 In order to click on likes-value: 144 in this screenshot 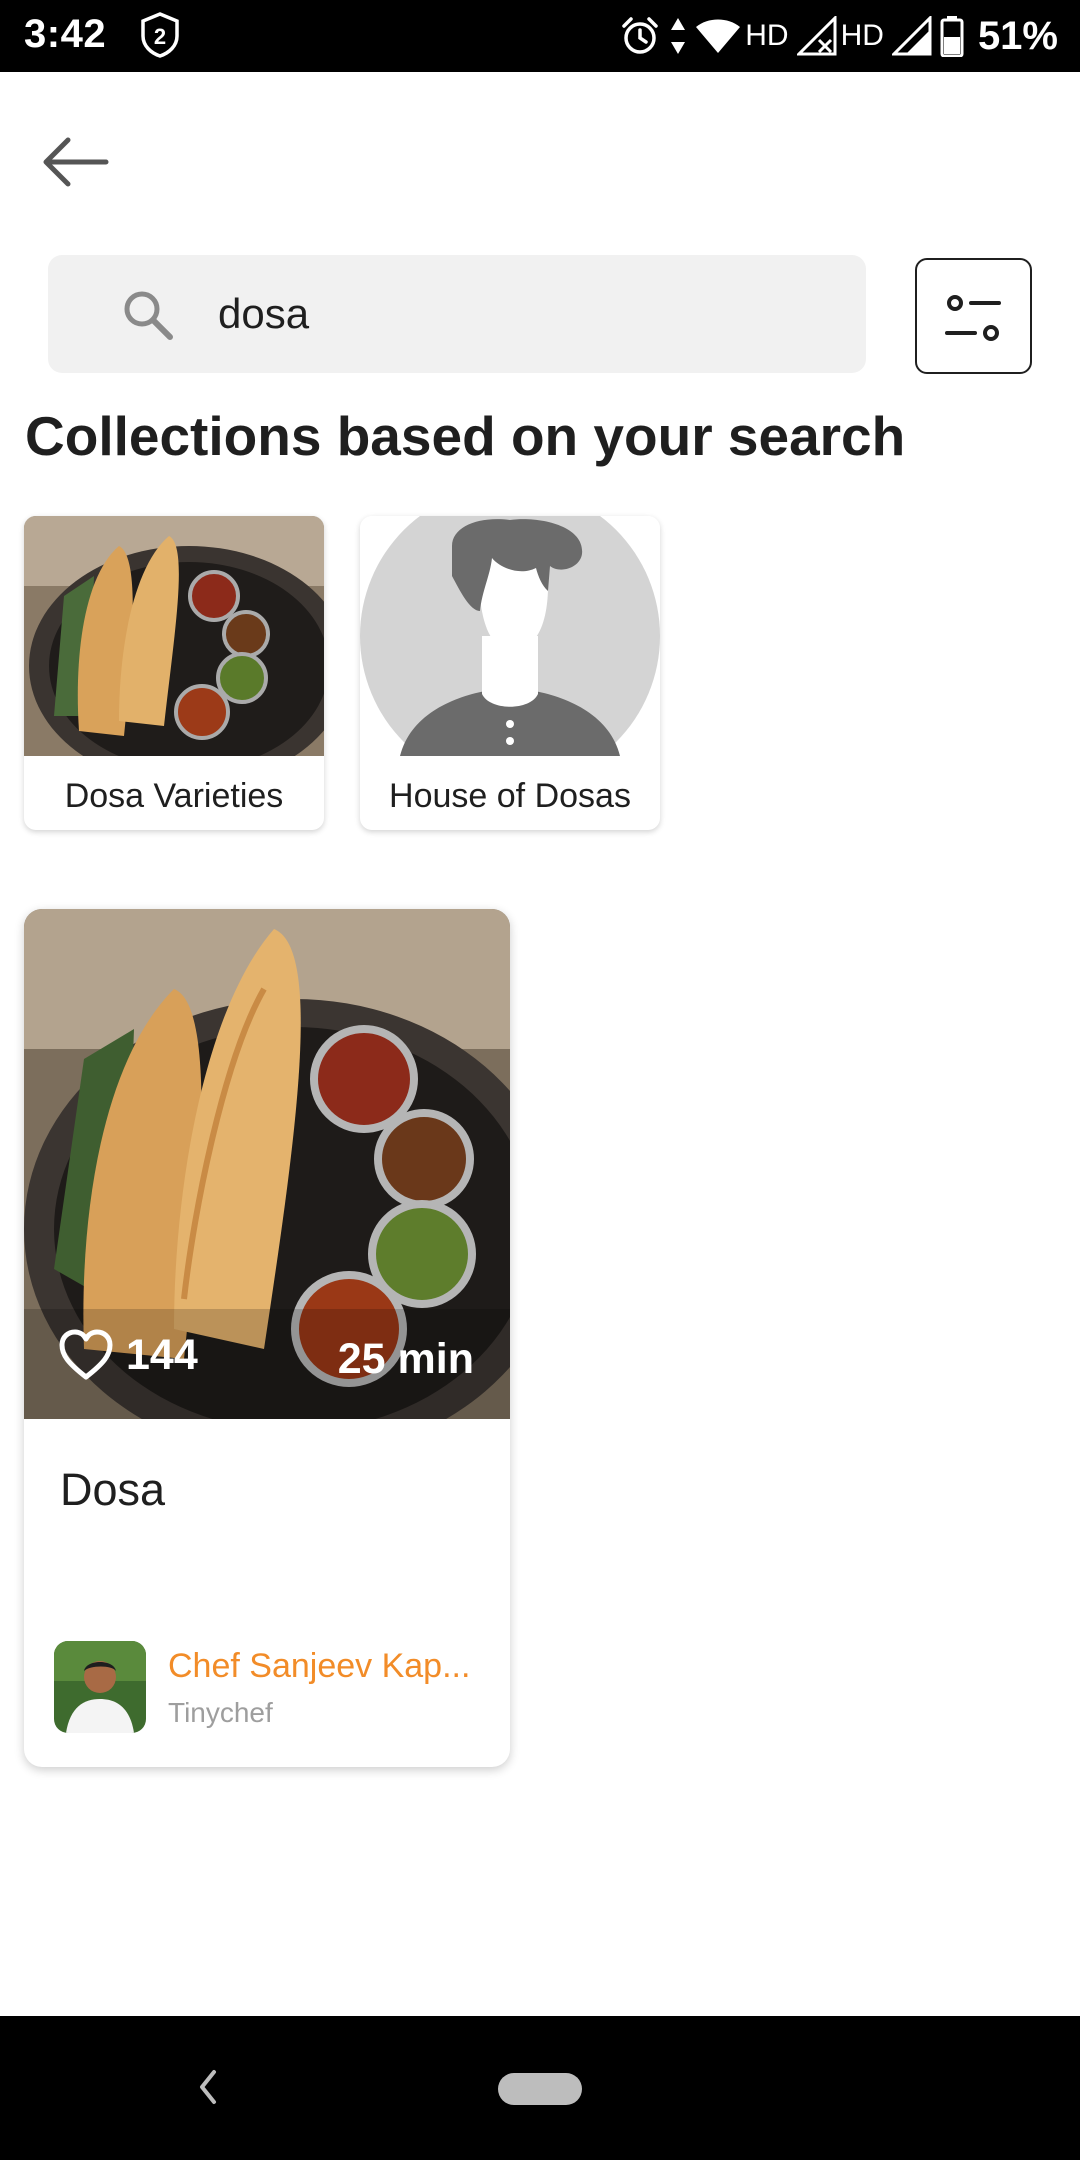, I will do `click(162, 1354)`.